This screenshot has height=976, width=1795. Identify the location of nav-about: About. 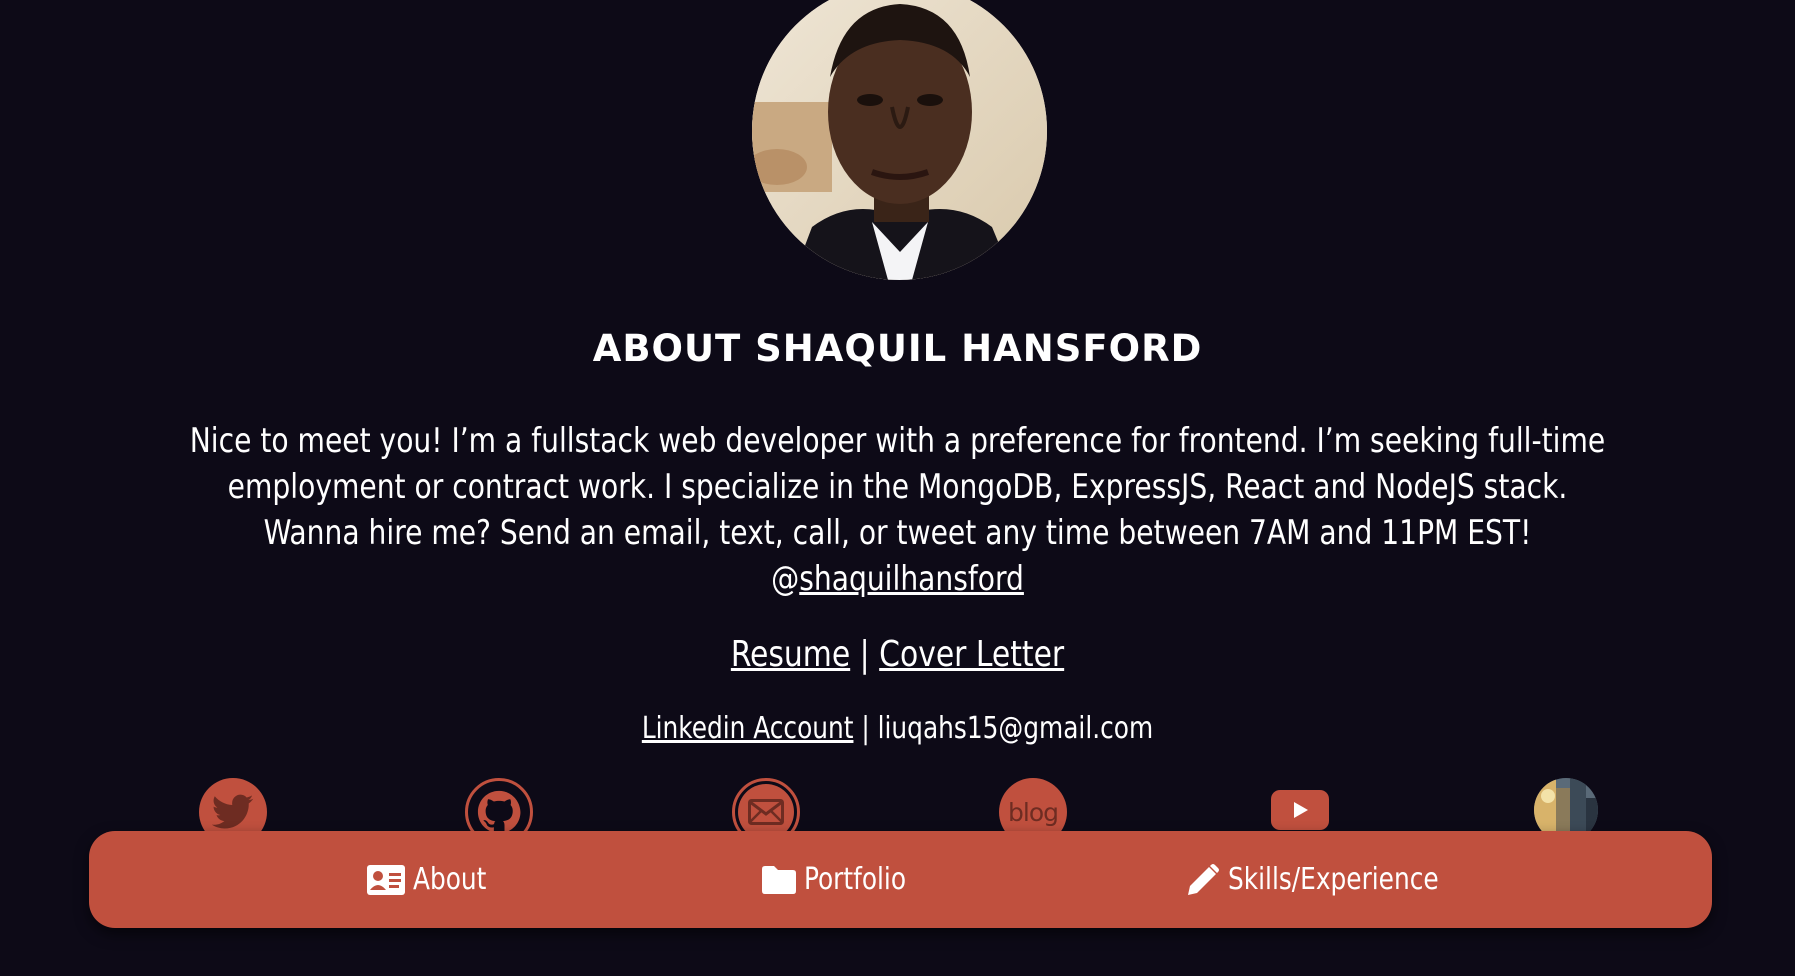
(430, 879).